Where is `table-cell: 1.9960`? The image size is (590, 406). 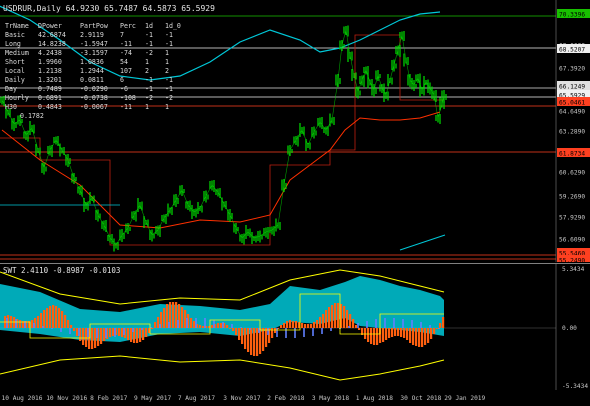
table-cell: 1.9960 is located at coordinates (50, 62).